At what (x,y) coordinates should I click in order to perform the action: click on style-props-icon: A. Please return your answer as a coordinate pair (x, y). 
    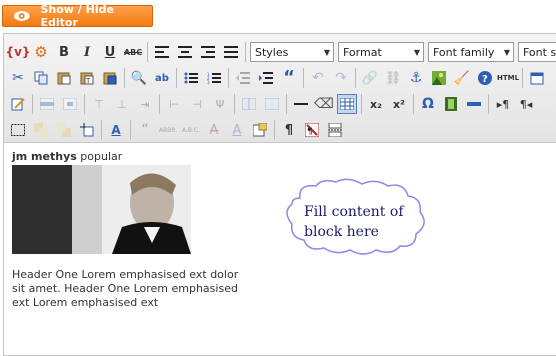
    Looking at the image, I should click on (116, 130).